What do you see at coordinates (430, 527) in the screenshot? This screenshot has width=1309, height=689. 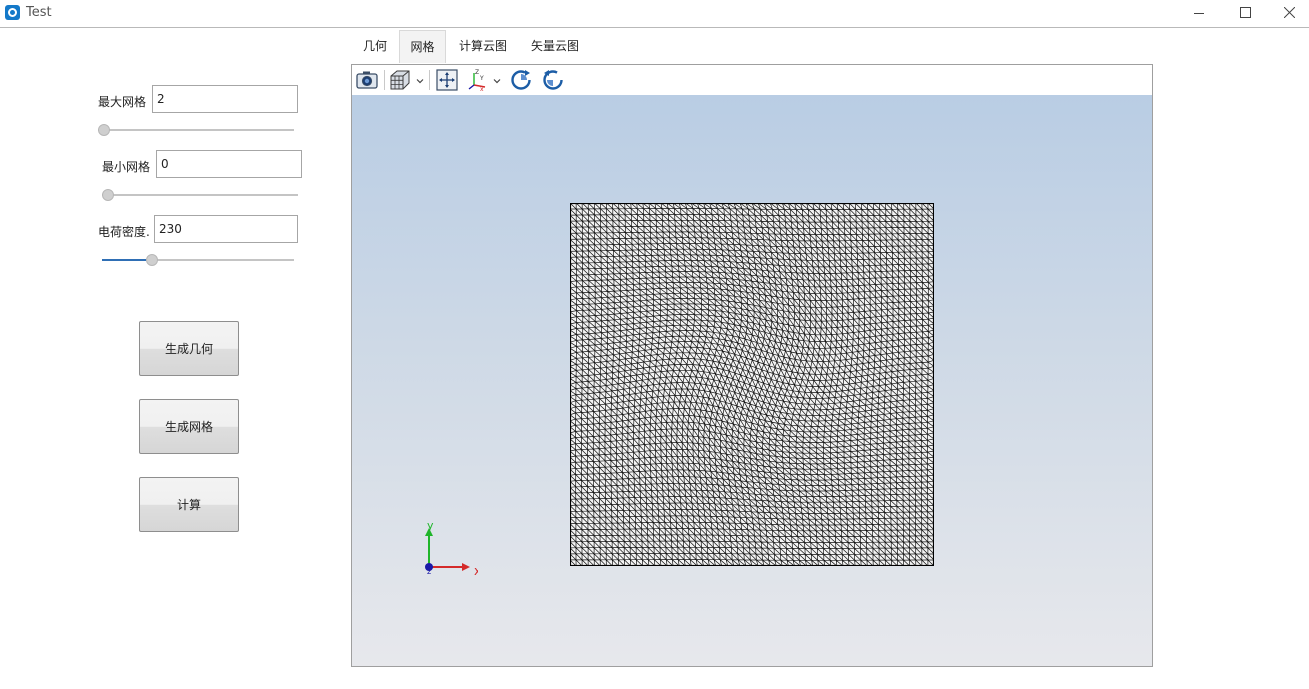 I see `y-axis-label: y` at bounding box center [430, 527].